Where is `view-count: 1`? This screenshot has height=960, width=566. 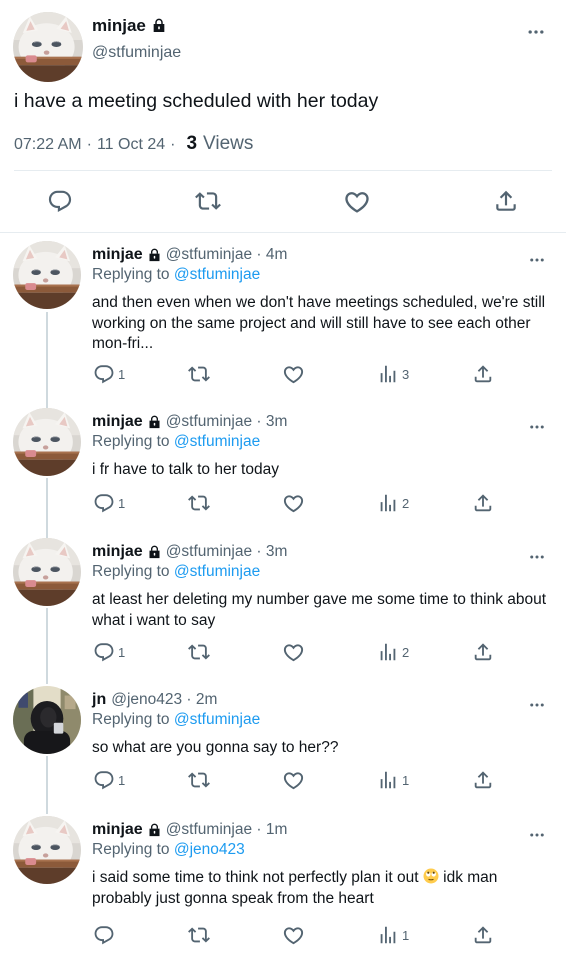
view-count: 1 is located at coordinates (406, 935).